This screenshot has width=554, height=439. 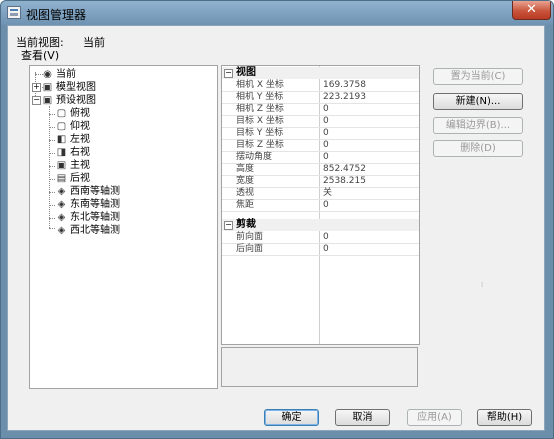 What do you see at coordinates (319, 367) in the screenshot?
I see `description-panel` at bounding box center [319, 367].